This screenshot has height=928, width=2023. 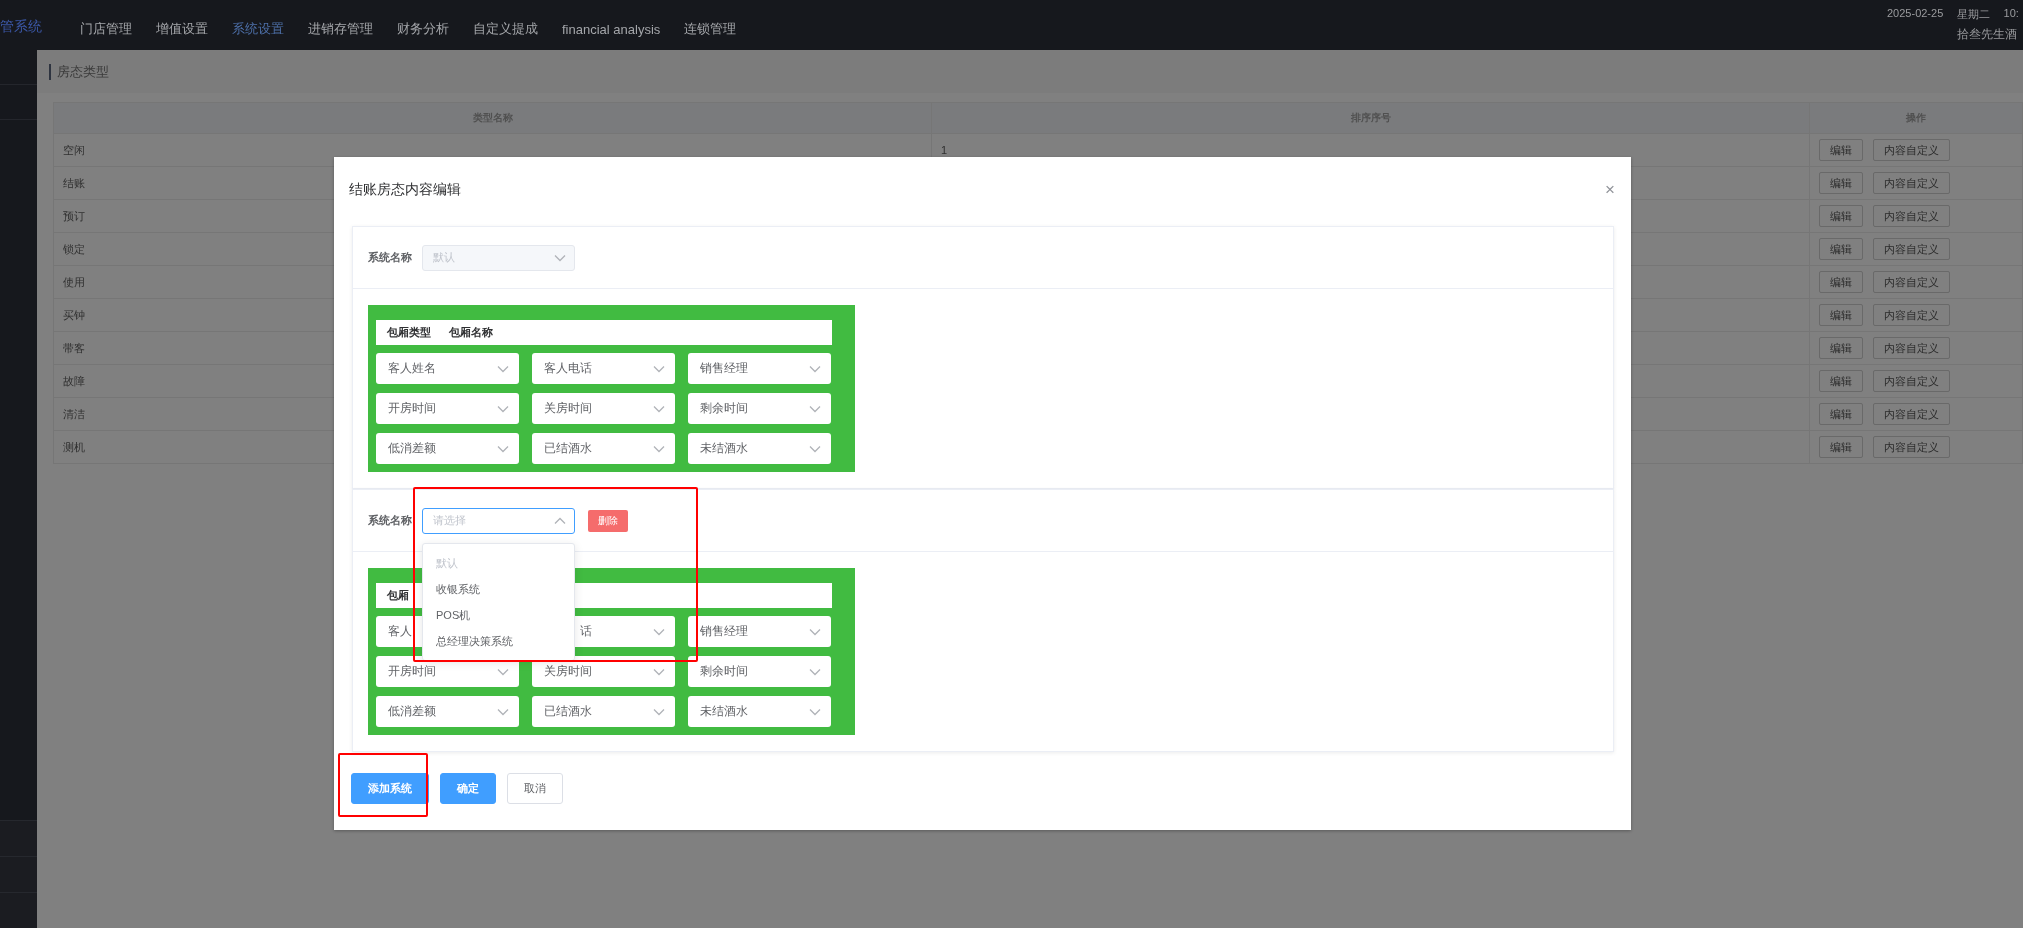 I want to click on header-text: 包厢, so click(x=398, y=595).